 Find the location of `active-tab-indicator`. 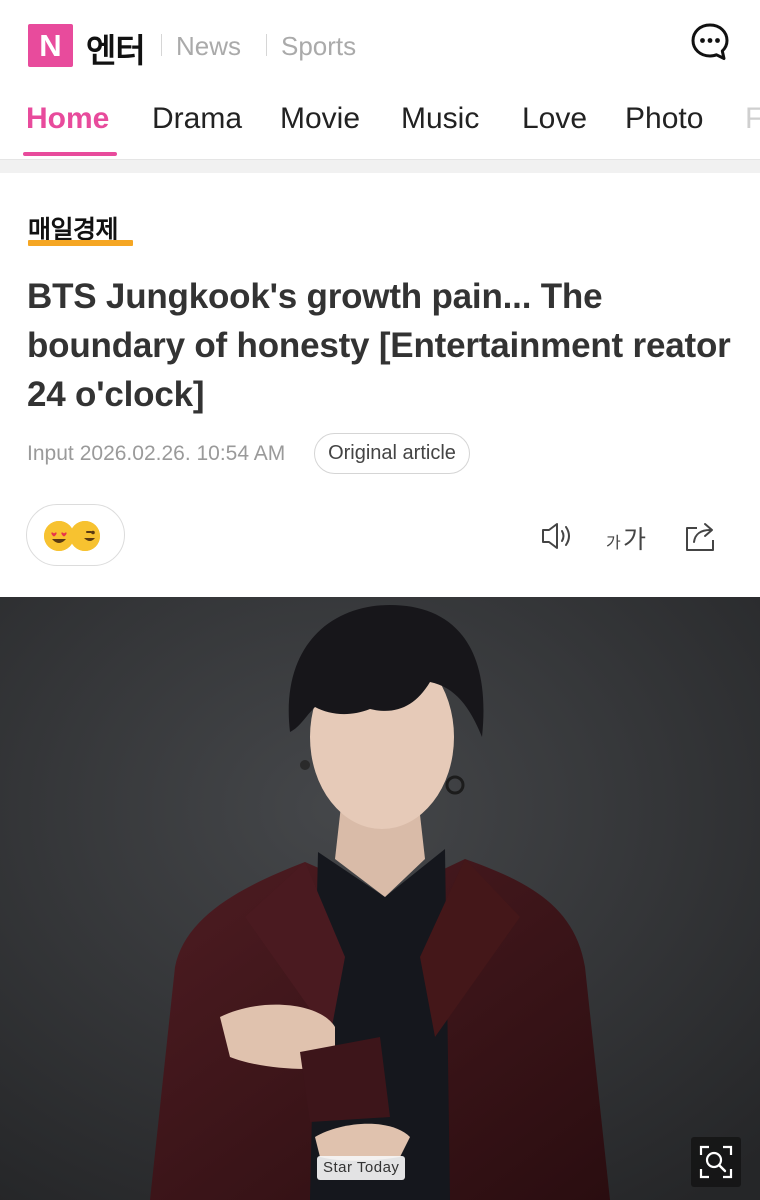

active-tab-indicator is located at coordinates (70, 154).